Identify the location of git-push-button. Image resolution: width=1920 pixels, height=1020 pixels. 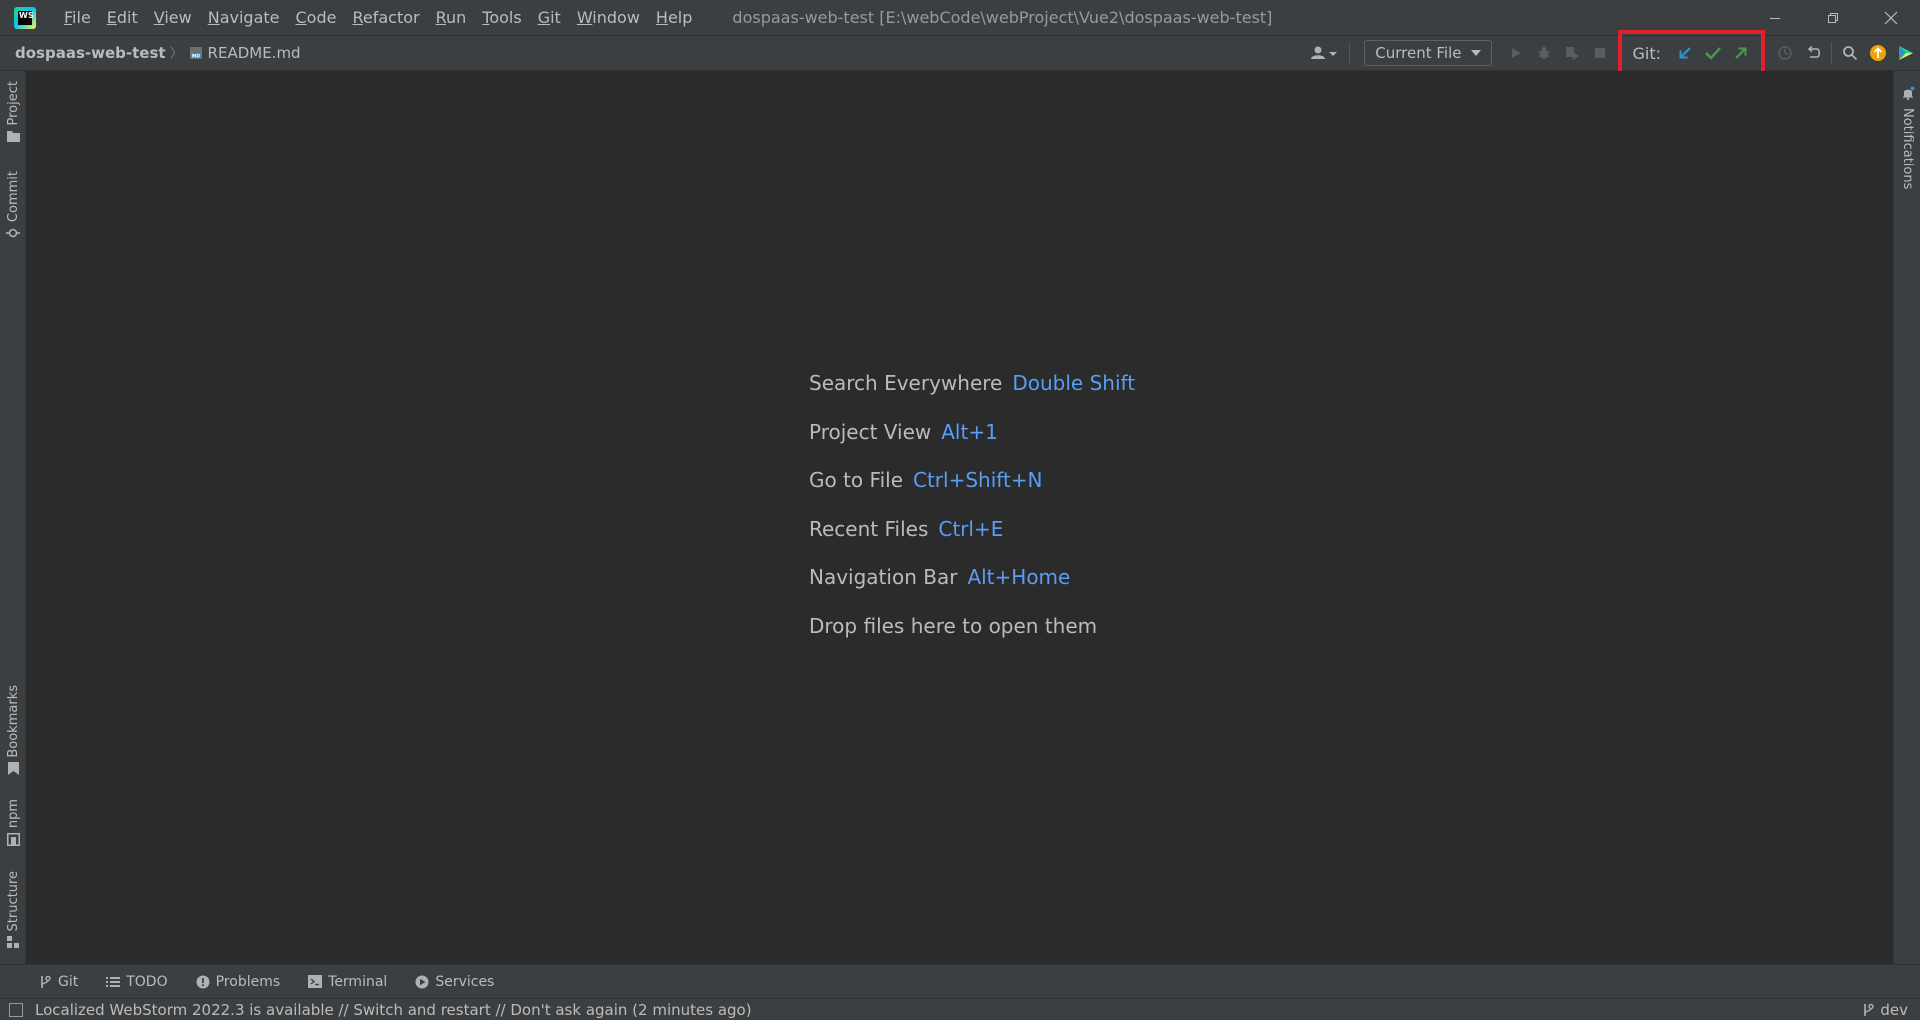
(1741, 53).